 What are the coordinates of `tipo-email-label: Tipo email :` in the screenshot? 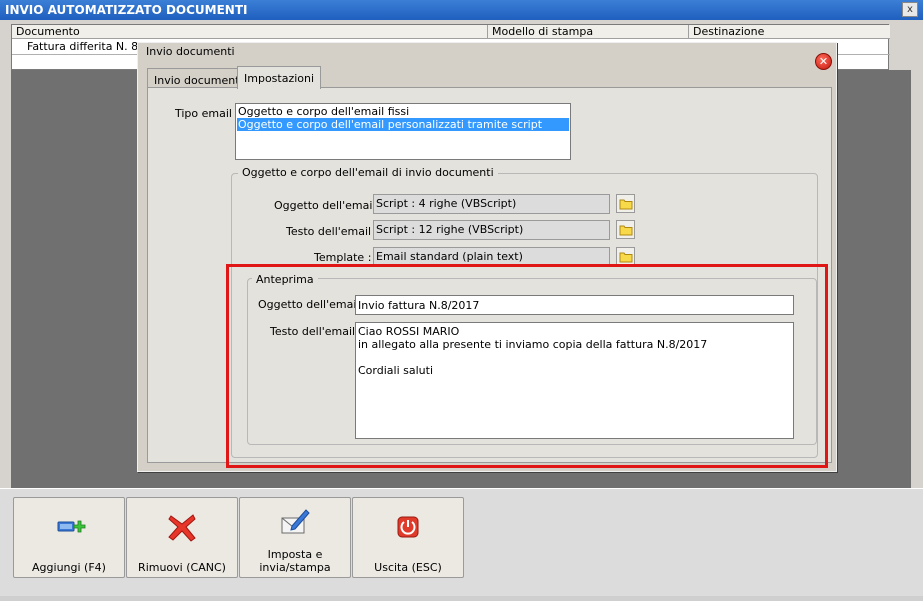 It's located at (207, 113).